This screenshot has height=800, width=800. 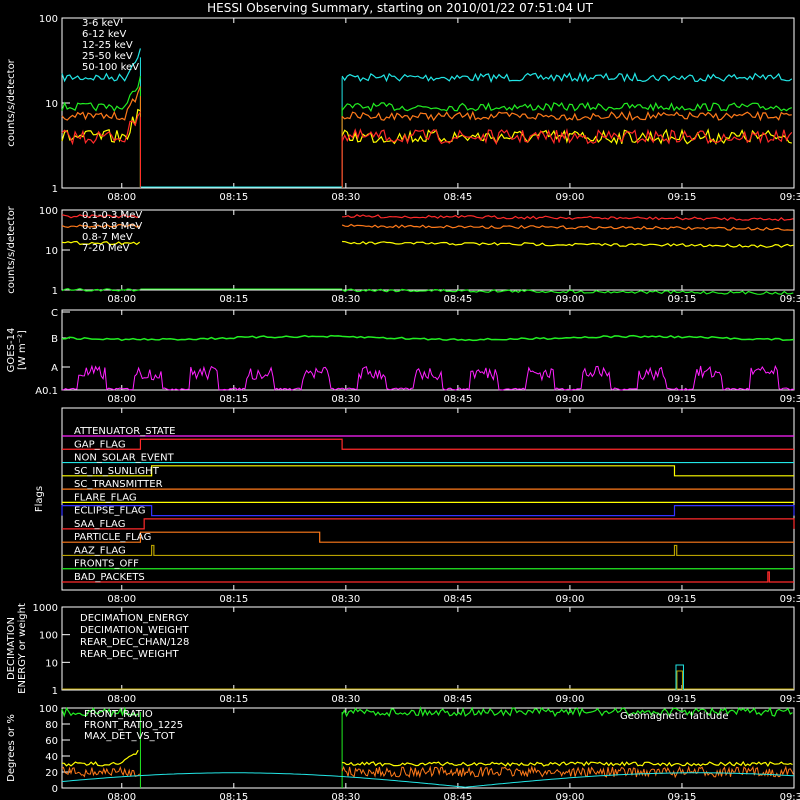 What do you see at coordinates (427, 772) in the screenshot?
I see `series-line-max-det` at bounding box center [427, 772].